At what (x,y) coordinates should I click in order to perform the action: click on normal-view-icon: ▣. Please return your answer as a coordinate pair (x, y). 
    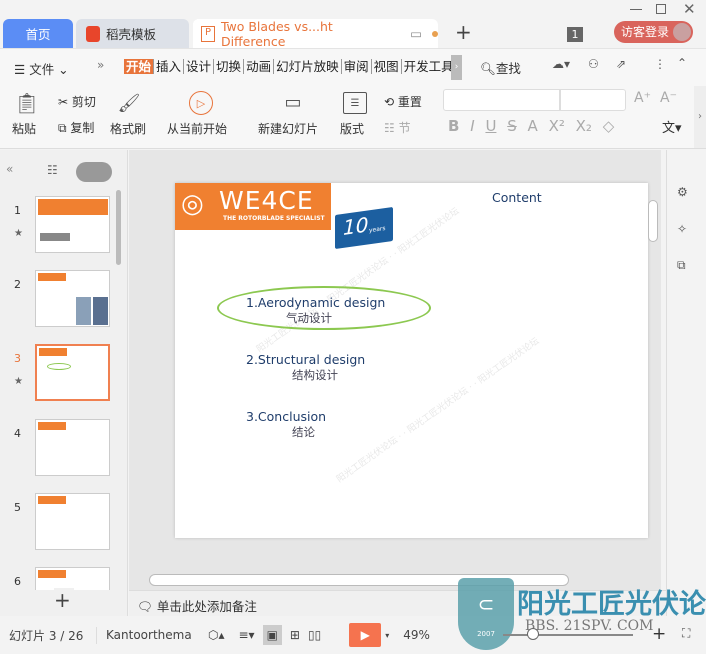
    Looking at the image, I should click on (272, 635).